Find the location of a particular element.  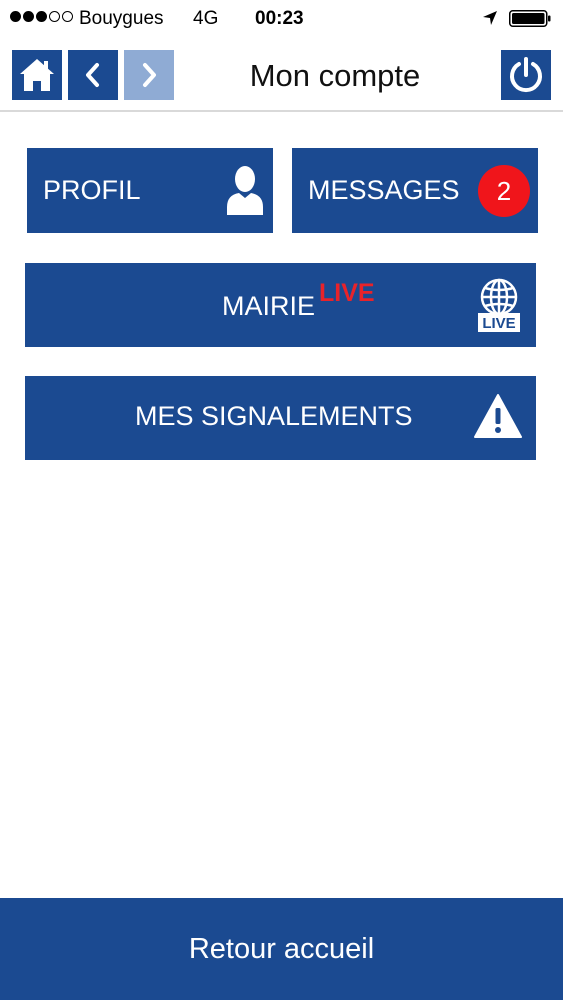

globe-live-icon: LIVE is located at coordinates (499, 305).